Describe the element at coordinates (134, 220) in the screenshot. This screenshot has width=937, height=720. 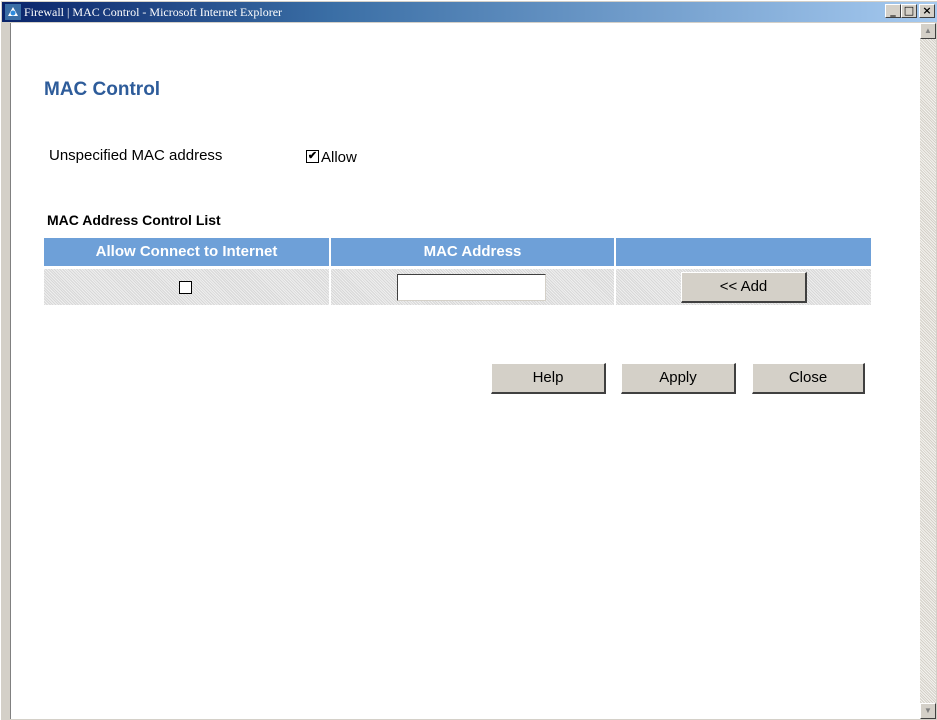
I see `control-list-title: MAC Address Control List` at that location.